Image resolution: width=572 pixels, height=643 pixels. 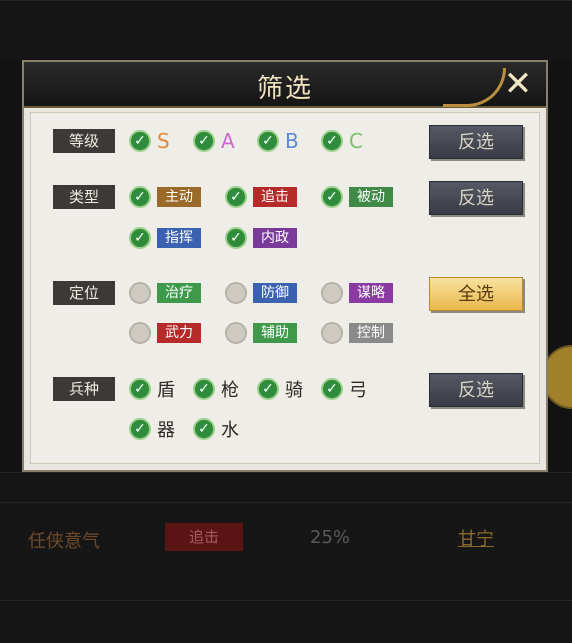 I want to click on troop-label: 兵种, so click(x=84, y=389).